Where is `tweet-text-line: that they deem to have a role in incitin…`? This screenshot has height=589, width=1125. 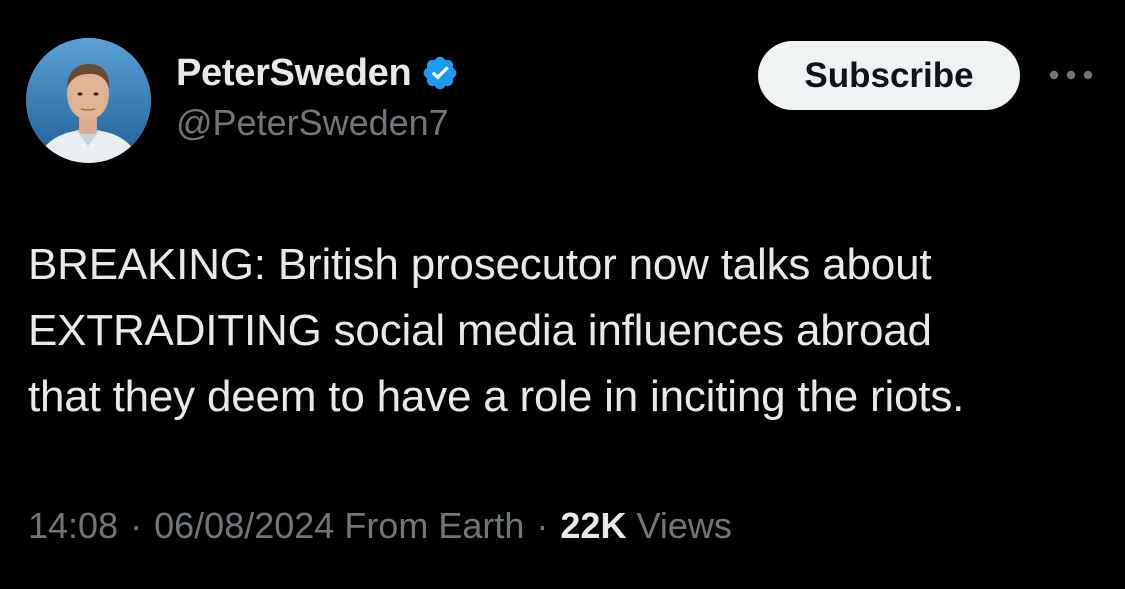
tweet-text-line: that they deem to have a role in incitin… is located at coordinates (496, 396).